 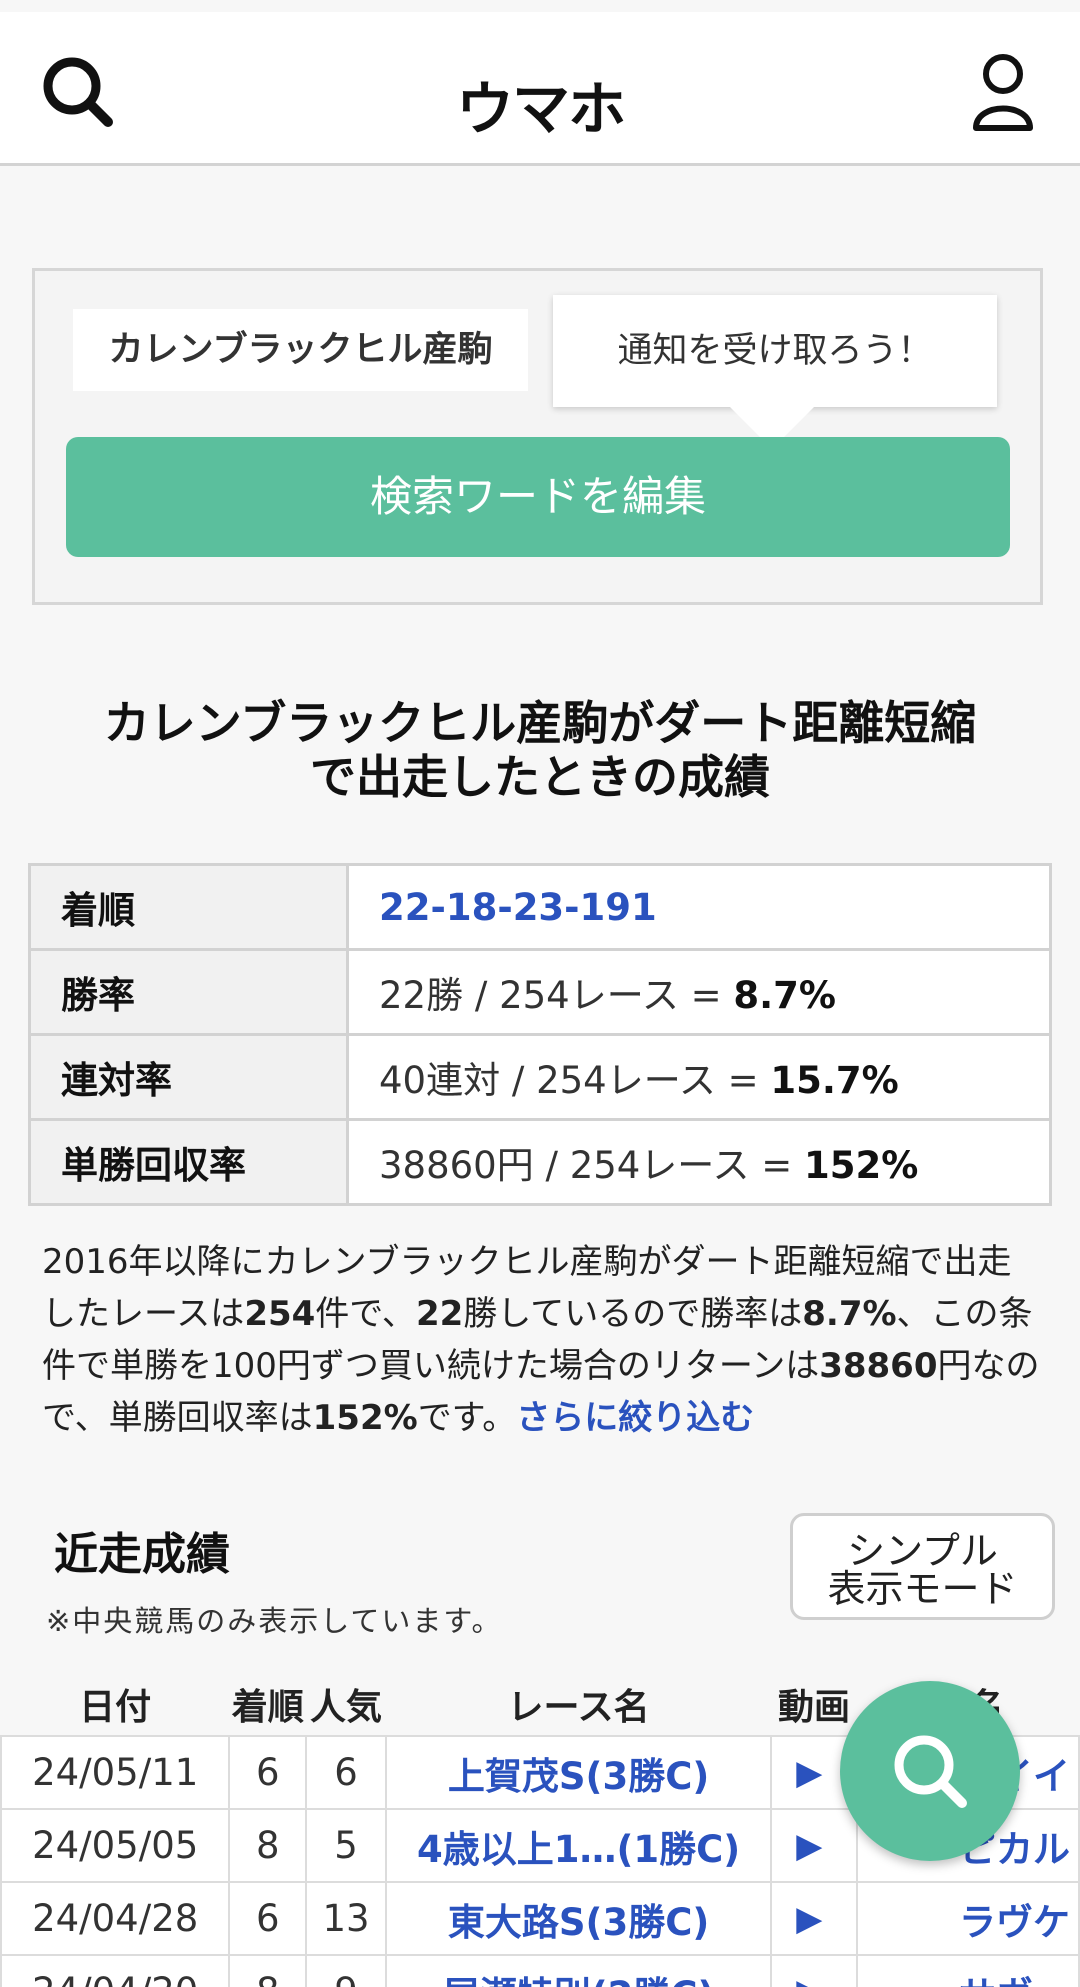 I want to click on summary-text: 勝しているので勝率は, so click(x=633, y=1314).